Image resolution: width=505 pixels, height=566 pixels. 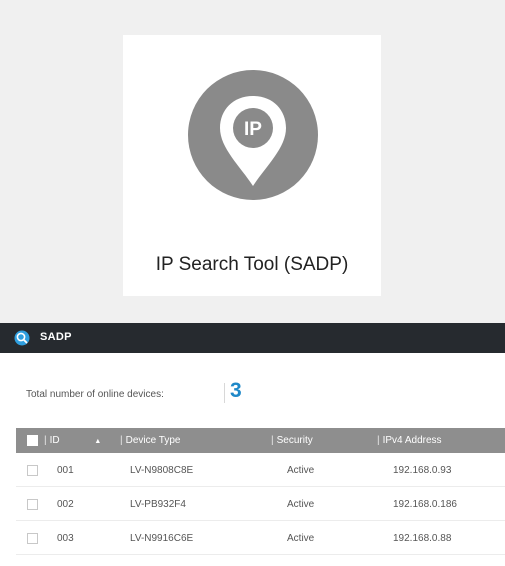 I want to click on cell-id: 001, so click(x=65, y=470).